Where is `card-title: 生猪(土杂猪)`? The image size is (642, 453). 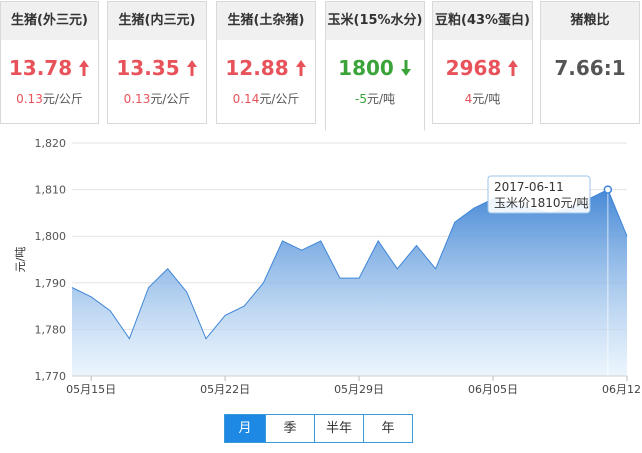
card-title: 生猪(土杂猪) is located at coordinates (266, 21).